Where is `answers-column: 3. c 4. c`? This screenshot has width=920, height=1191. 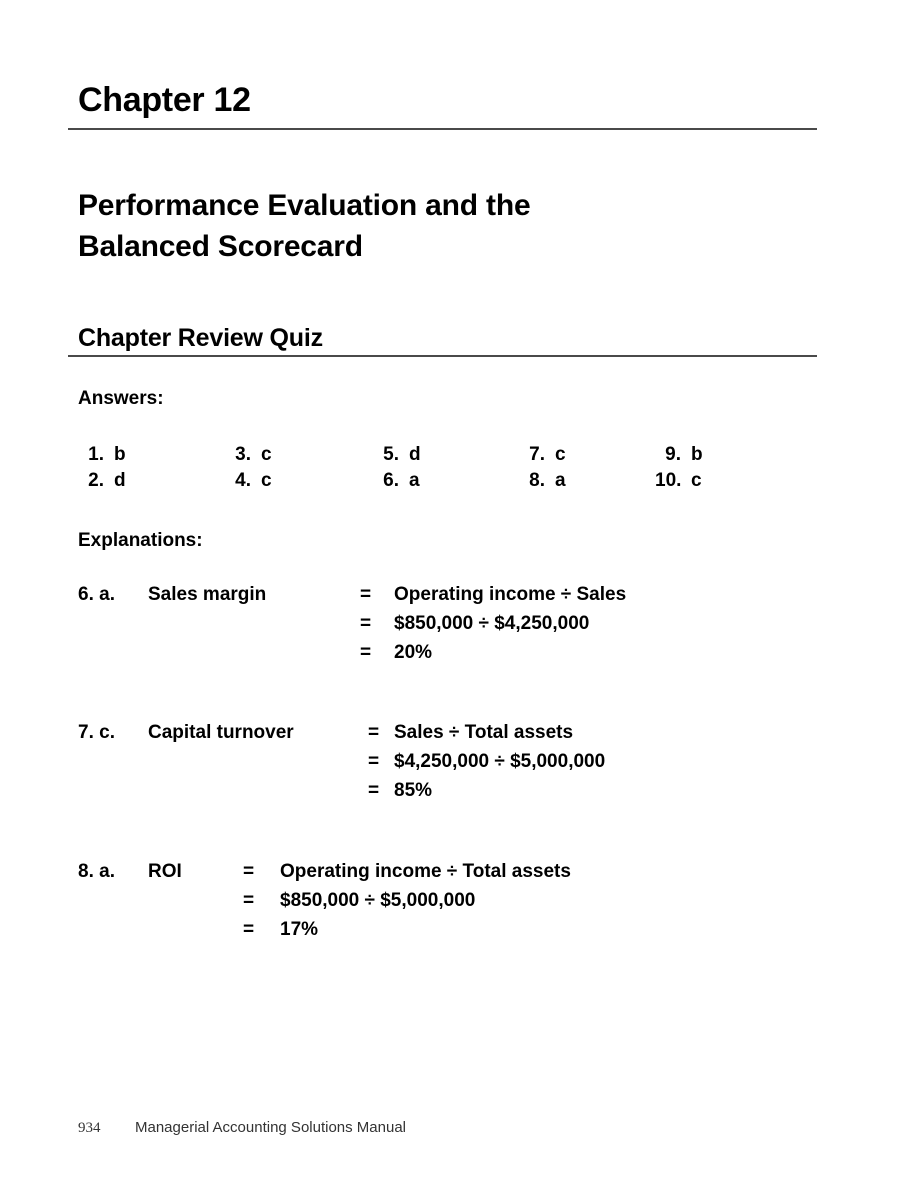
answers-column: 3. c 4. c is located at coordinates (248, 470).